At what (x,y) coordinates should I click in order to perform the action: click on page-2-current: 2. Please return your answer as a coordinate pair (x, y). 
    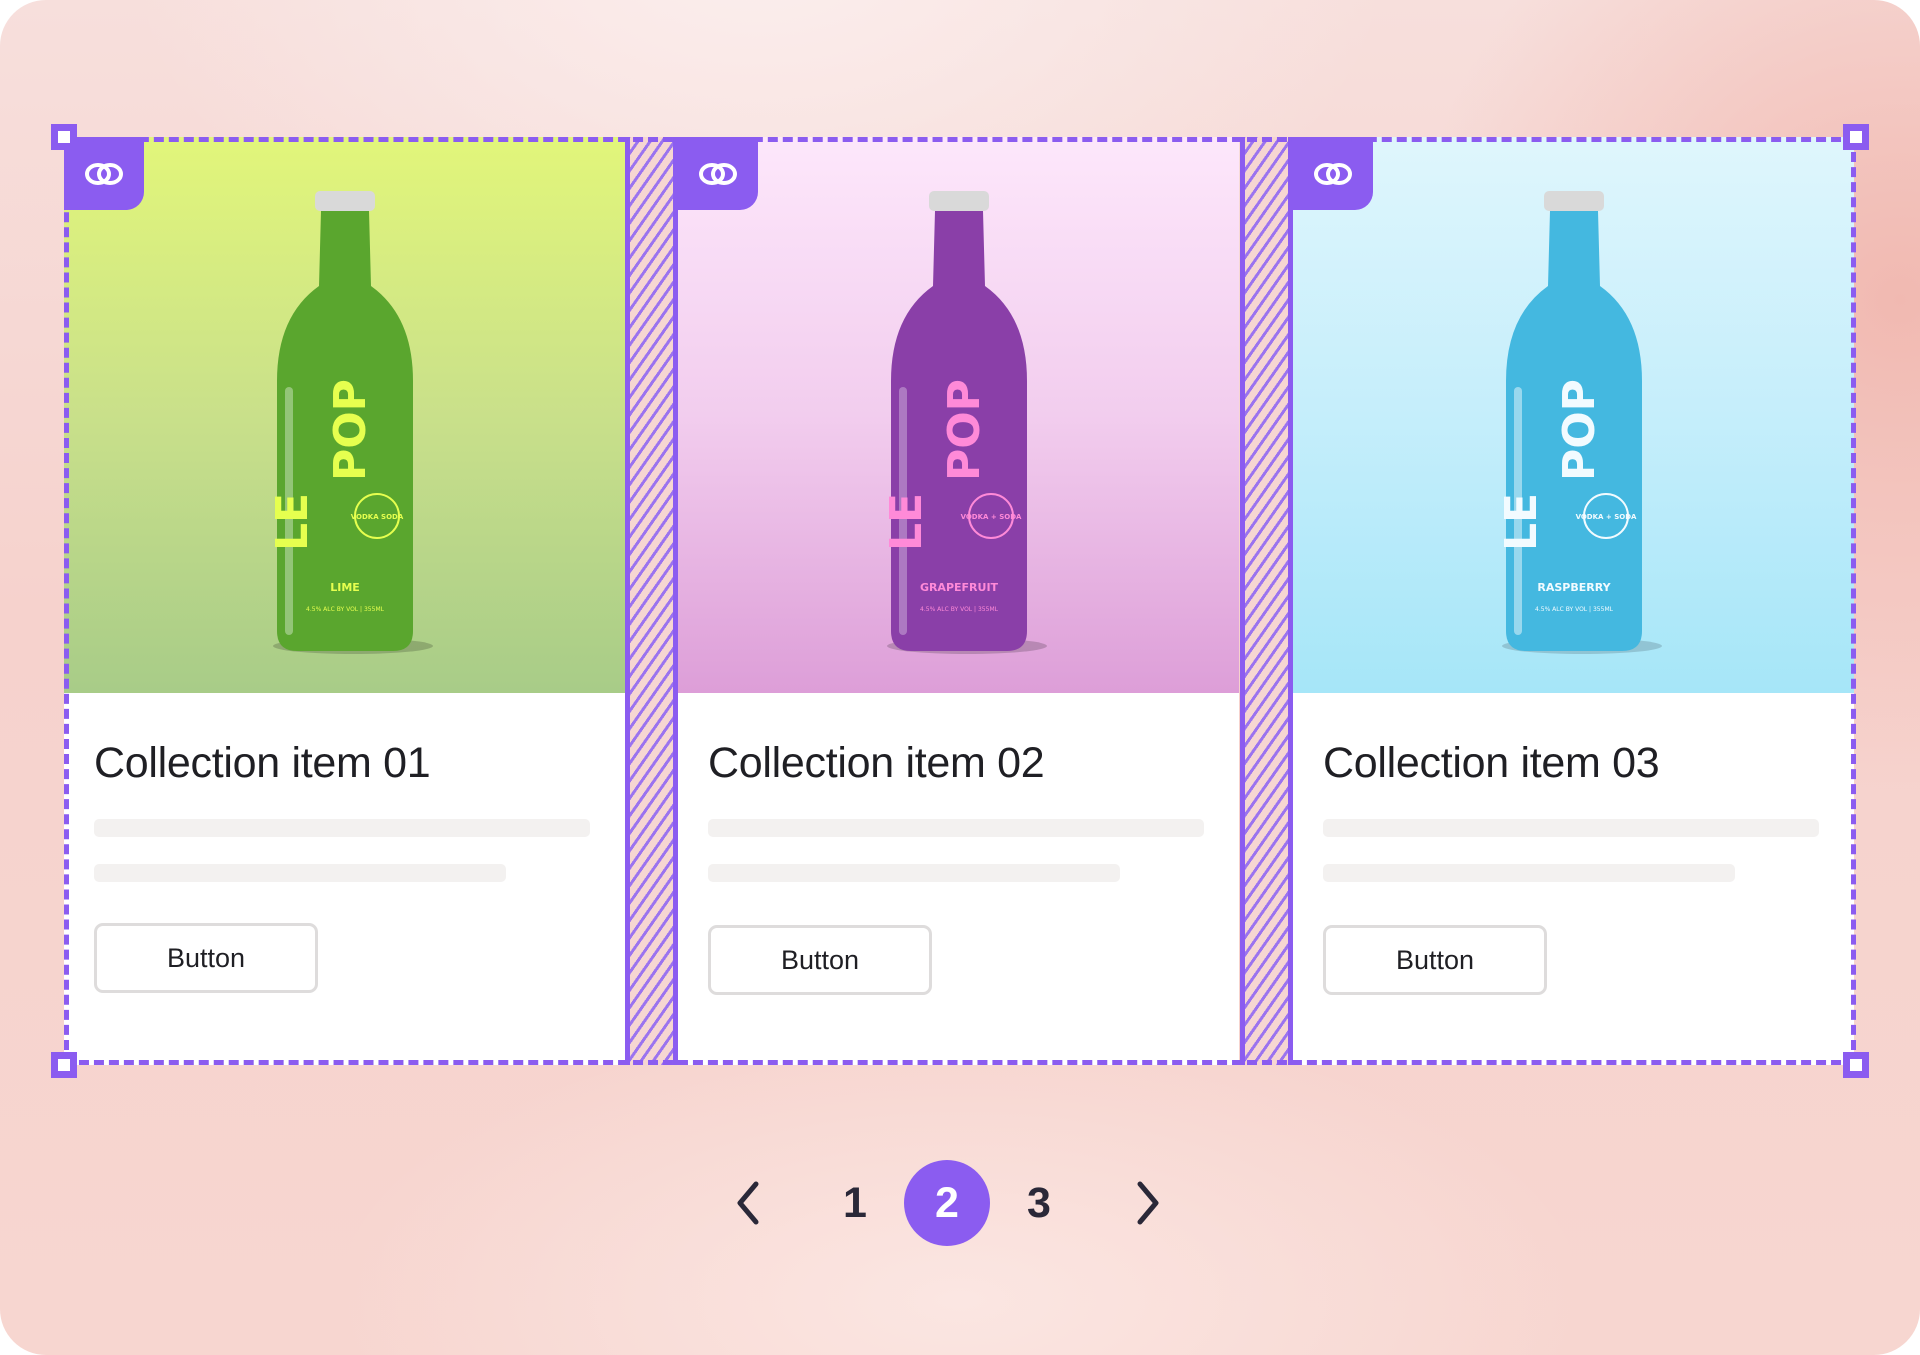
    Looking at the image, I should click on (947, 1203).